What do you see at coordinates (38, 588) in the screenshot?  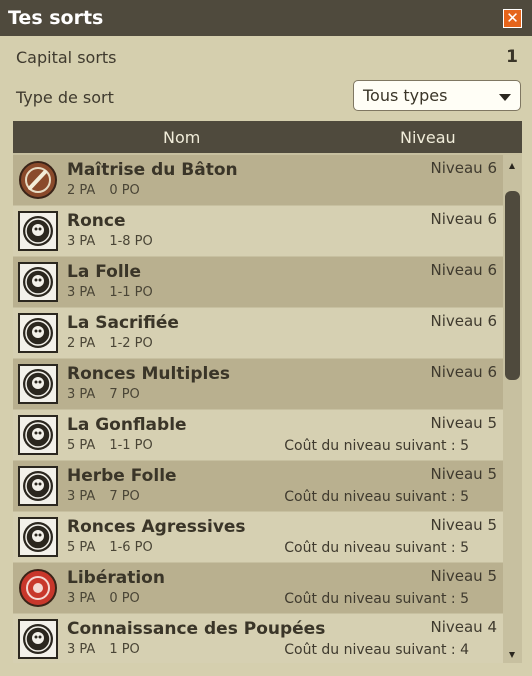 I see `liberation-icon` at bounding box center [38, 588].